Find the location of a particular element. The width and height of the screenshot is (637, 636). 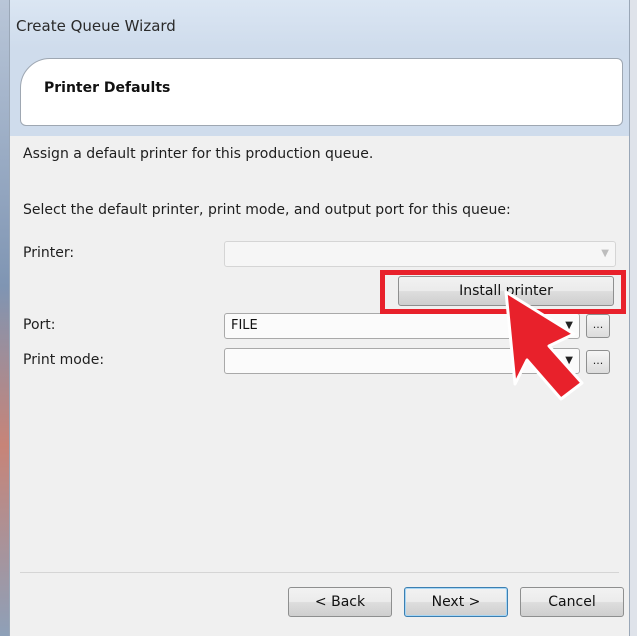

red-arrow-pointer-icon is located at coordinates (544, 345).